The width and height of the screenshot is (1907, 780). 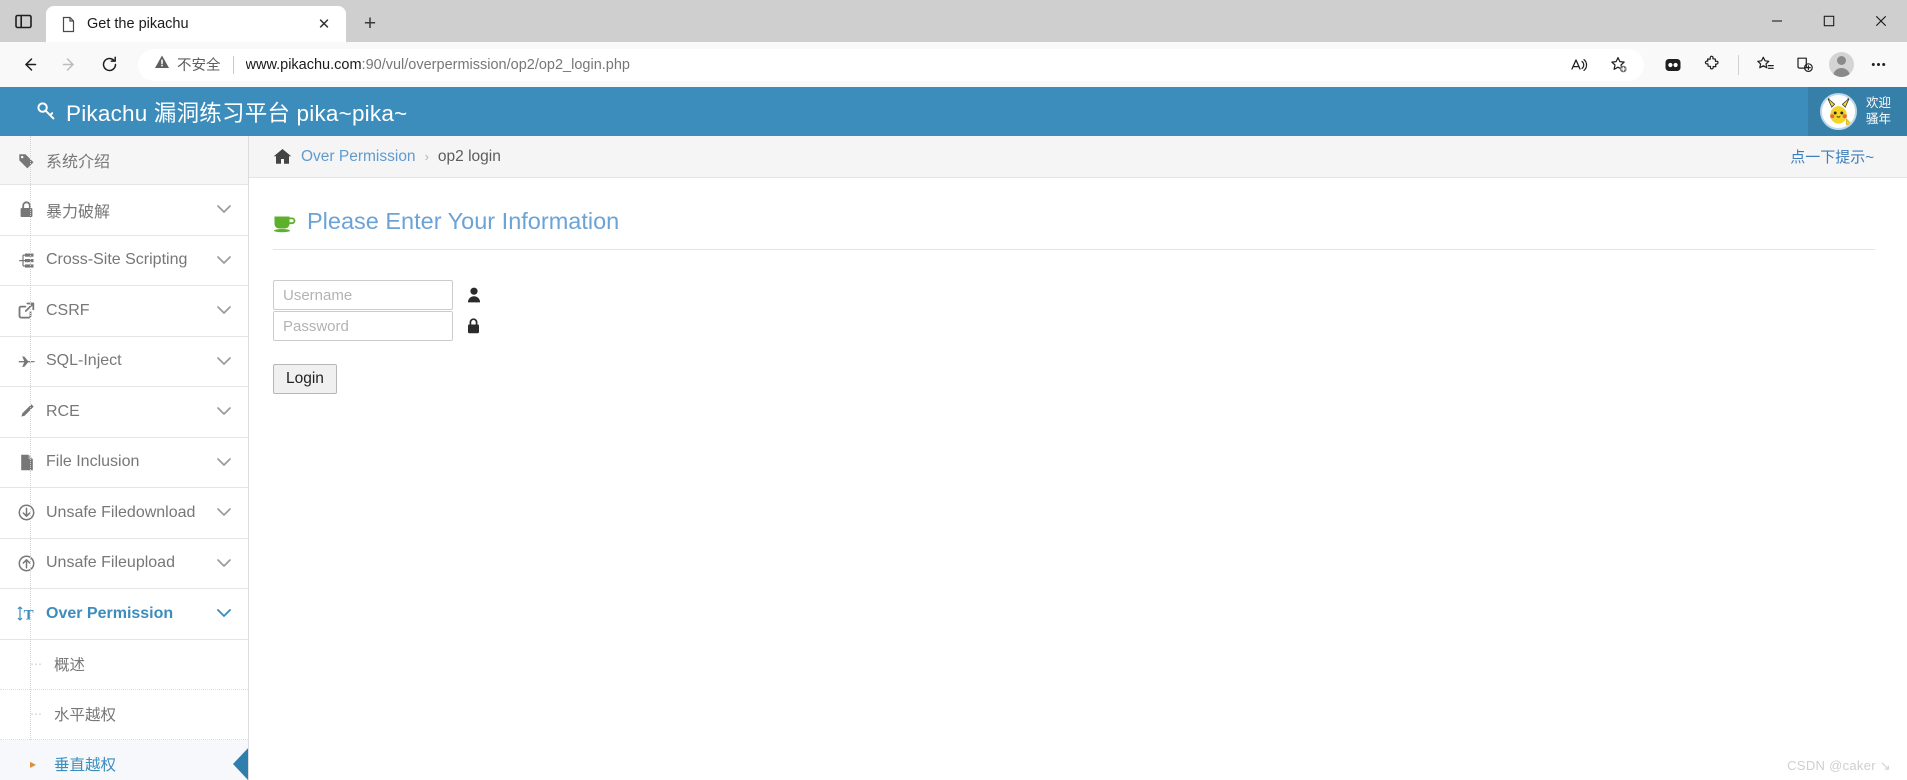 I want to click on welcome-line-2: 骚年, so click(x=1878, y=118).